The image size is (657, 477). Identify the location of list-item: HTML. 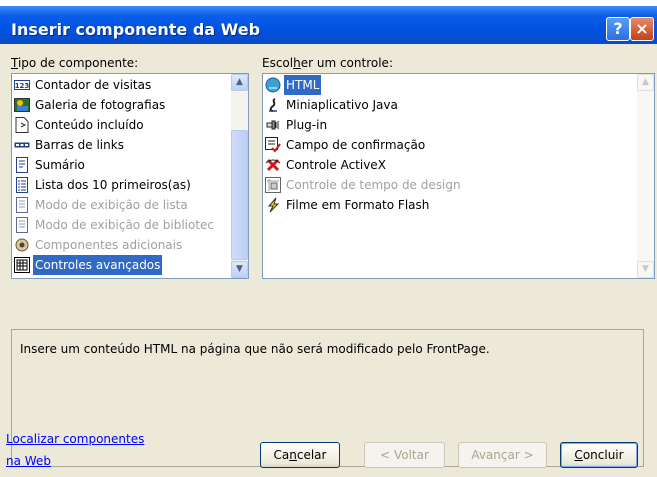
(293, 85).